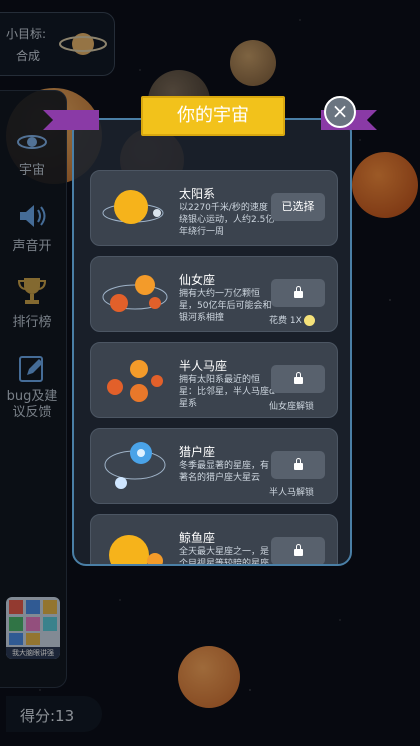 The height and width of the screenshot is (746, 420). I want to click on centaurus-icon, so click(135, 381).